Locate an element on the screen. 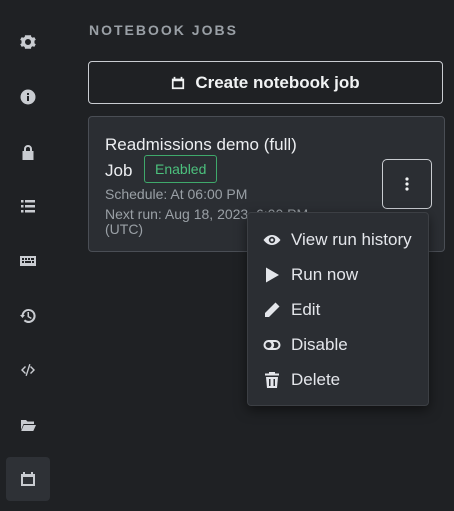 The height and width of the screenshot is (511, 454). sidebar-item-info is located at coordinates (28, 97).